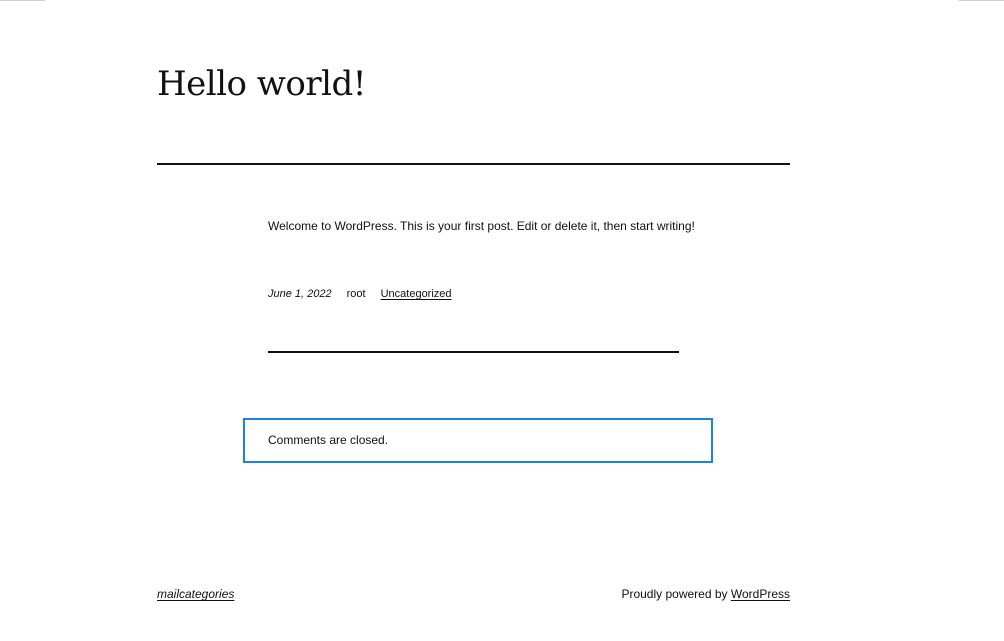  What do you see at coordinates (473, 352) in the screenshot?
I see `meta-separator` at bounding box center [473, 352].